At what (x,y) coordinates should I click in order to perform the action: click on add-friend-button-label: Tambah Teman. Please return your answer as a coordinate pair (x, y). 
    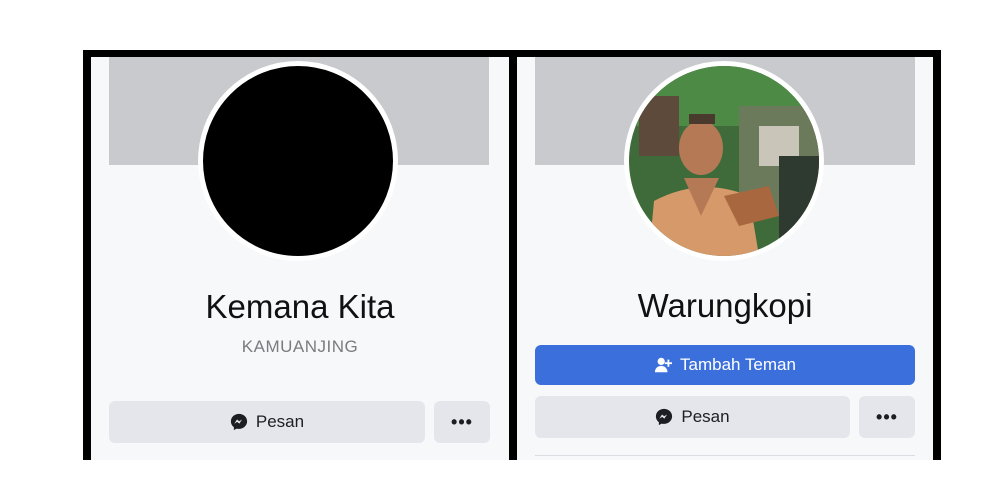
    Looking at the image, I should click on (738, 364).